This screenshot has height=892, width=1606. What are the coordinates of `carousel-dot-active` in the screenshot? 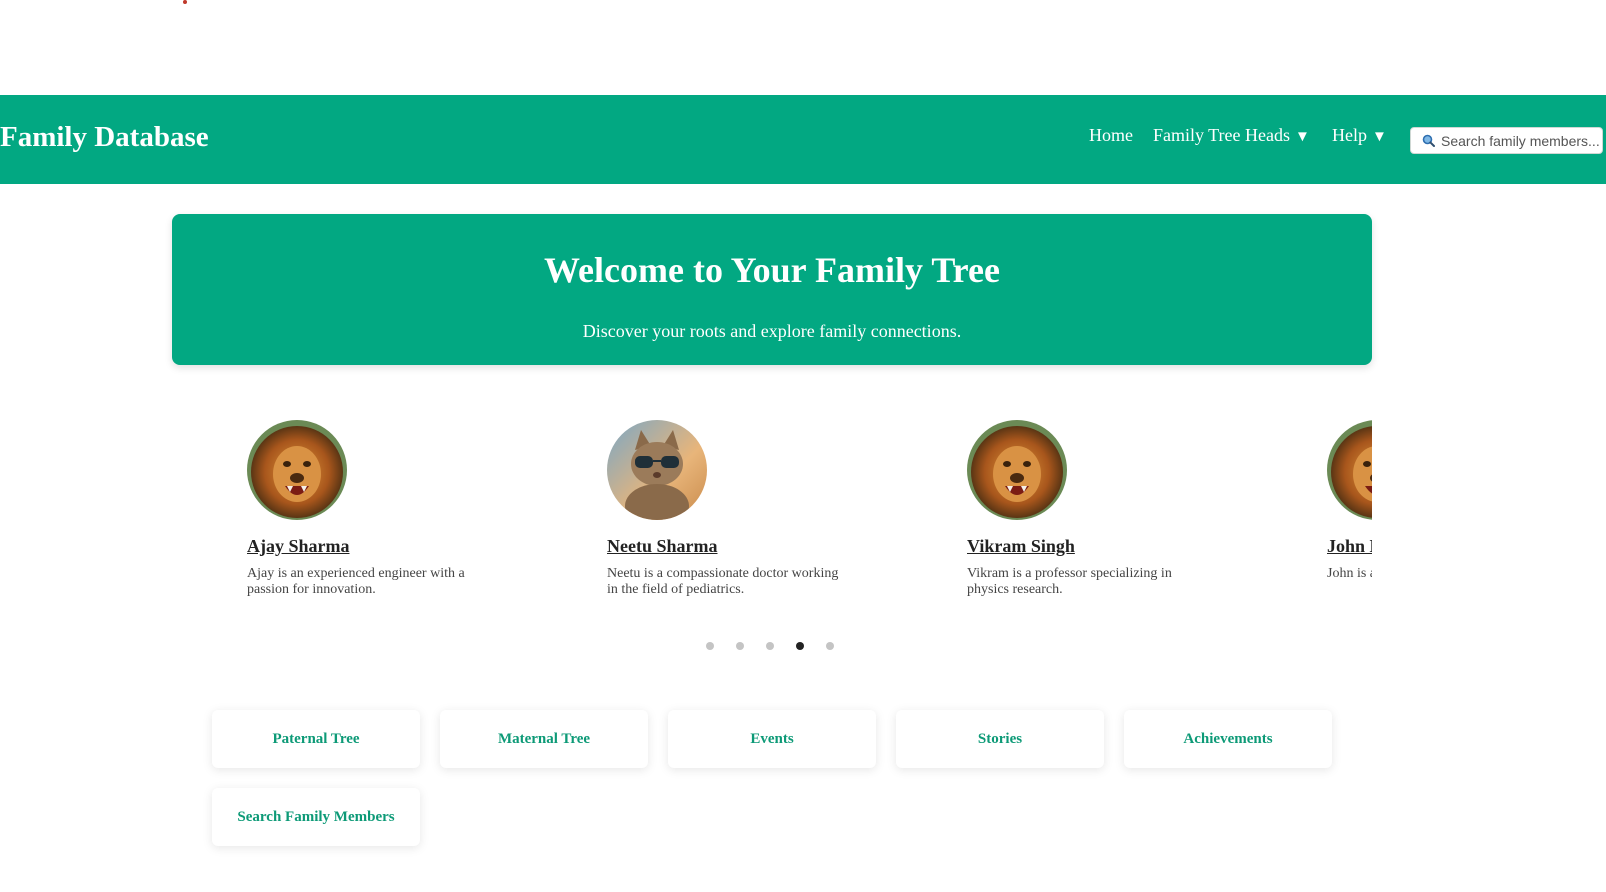 It's located at (800, 646).